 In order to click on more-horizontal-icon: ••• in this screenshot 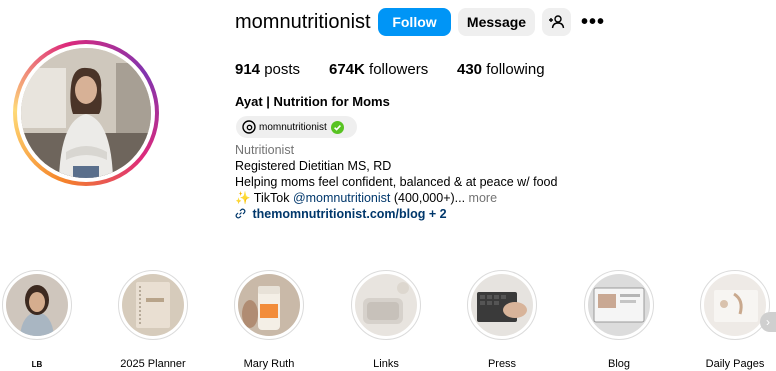, I will do `click(592, 22)`.